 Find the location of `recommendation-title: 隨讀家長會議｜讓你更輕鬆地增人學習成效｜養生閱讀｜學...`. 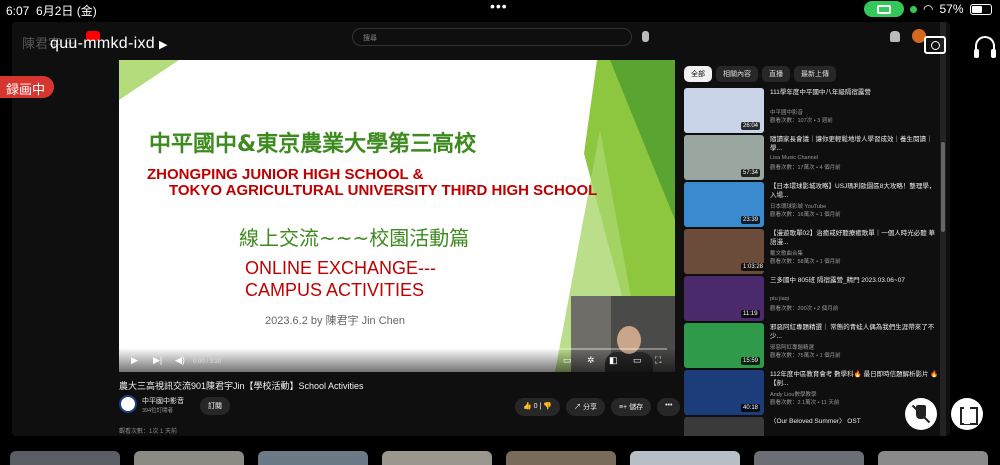

recommendation-title: 隨讀家長會議｜讓你更輕鬆地增人學習成效｜養生閱讀｜學... is located at coordinates (855, 144).